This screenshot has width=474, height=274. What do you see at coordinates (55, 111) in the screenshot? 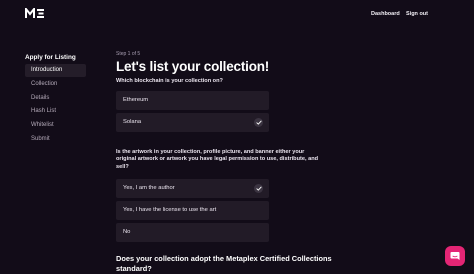
I see `sidebar-item-hash-list: Hash List` at bounding box center [55, 111].